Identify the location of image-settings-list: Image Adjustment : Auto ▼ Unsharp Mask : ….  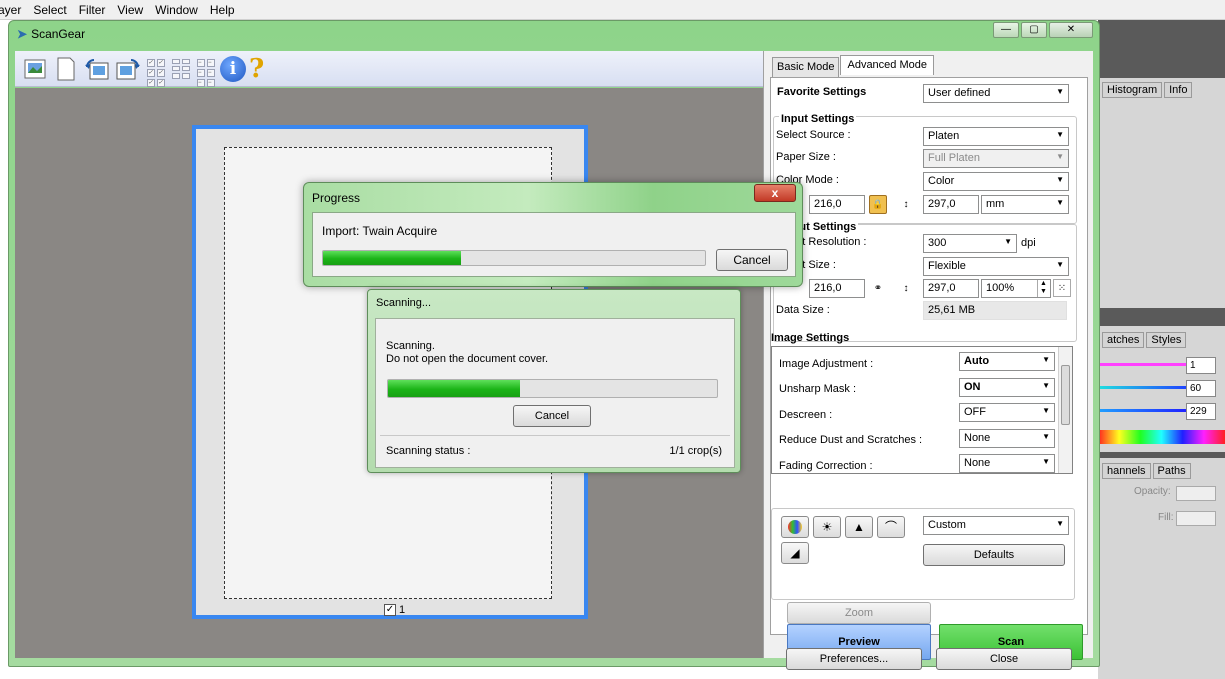
(922, 410).